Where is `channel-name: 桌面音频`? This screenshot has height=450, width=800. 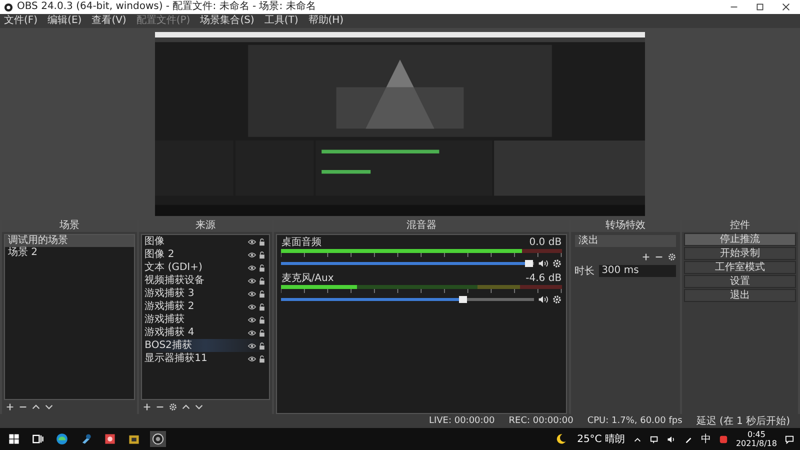 channel-name: 桌面音频 is located at coordinates (301, 243).